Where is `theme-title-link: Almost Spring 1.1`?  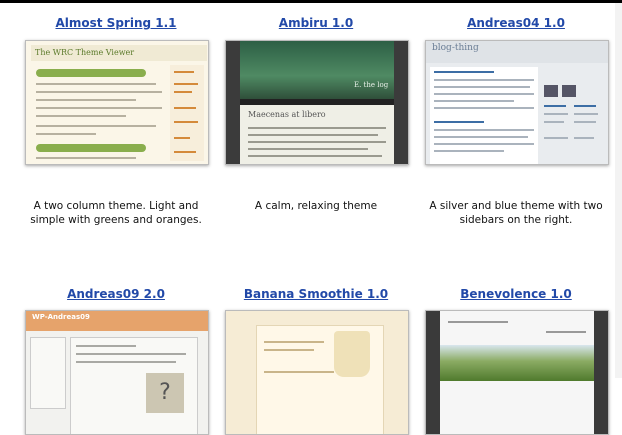 theme-title-link: Almost Spring 1.1 is located at coordinates (116, 23).